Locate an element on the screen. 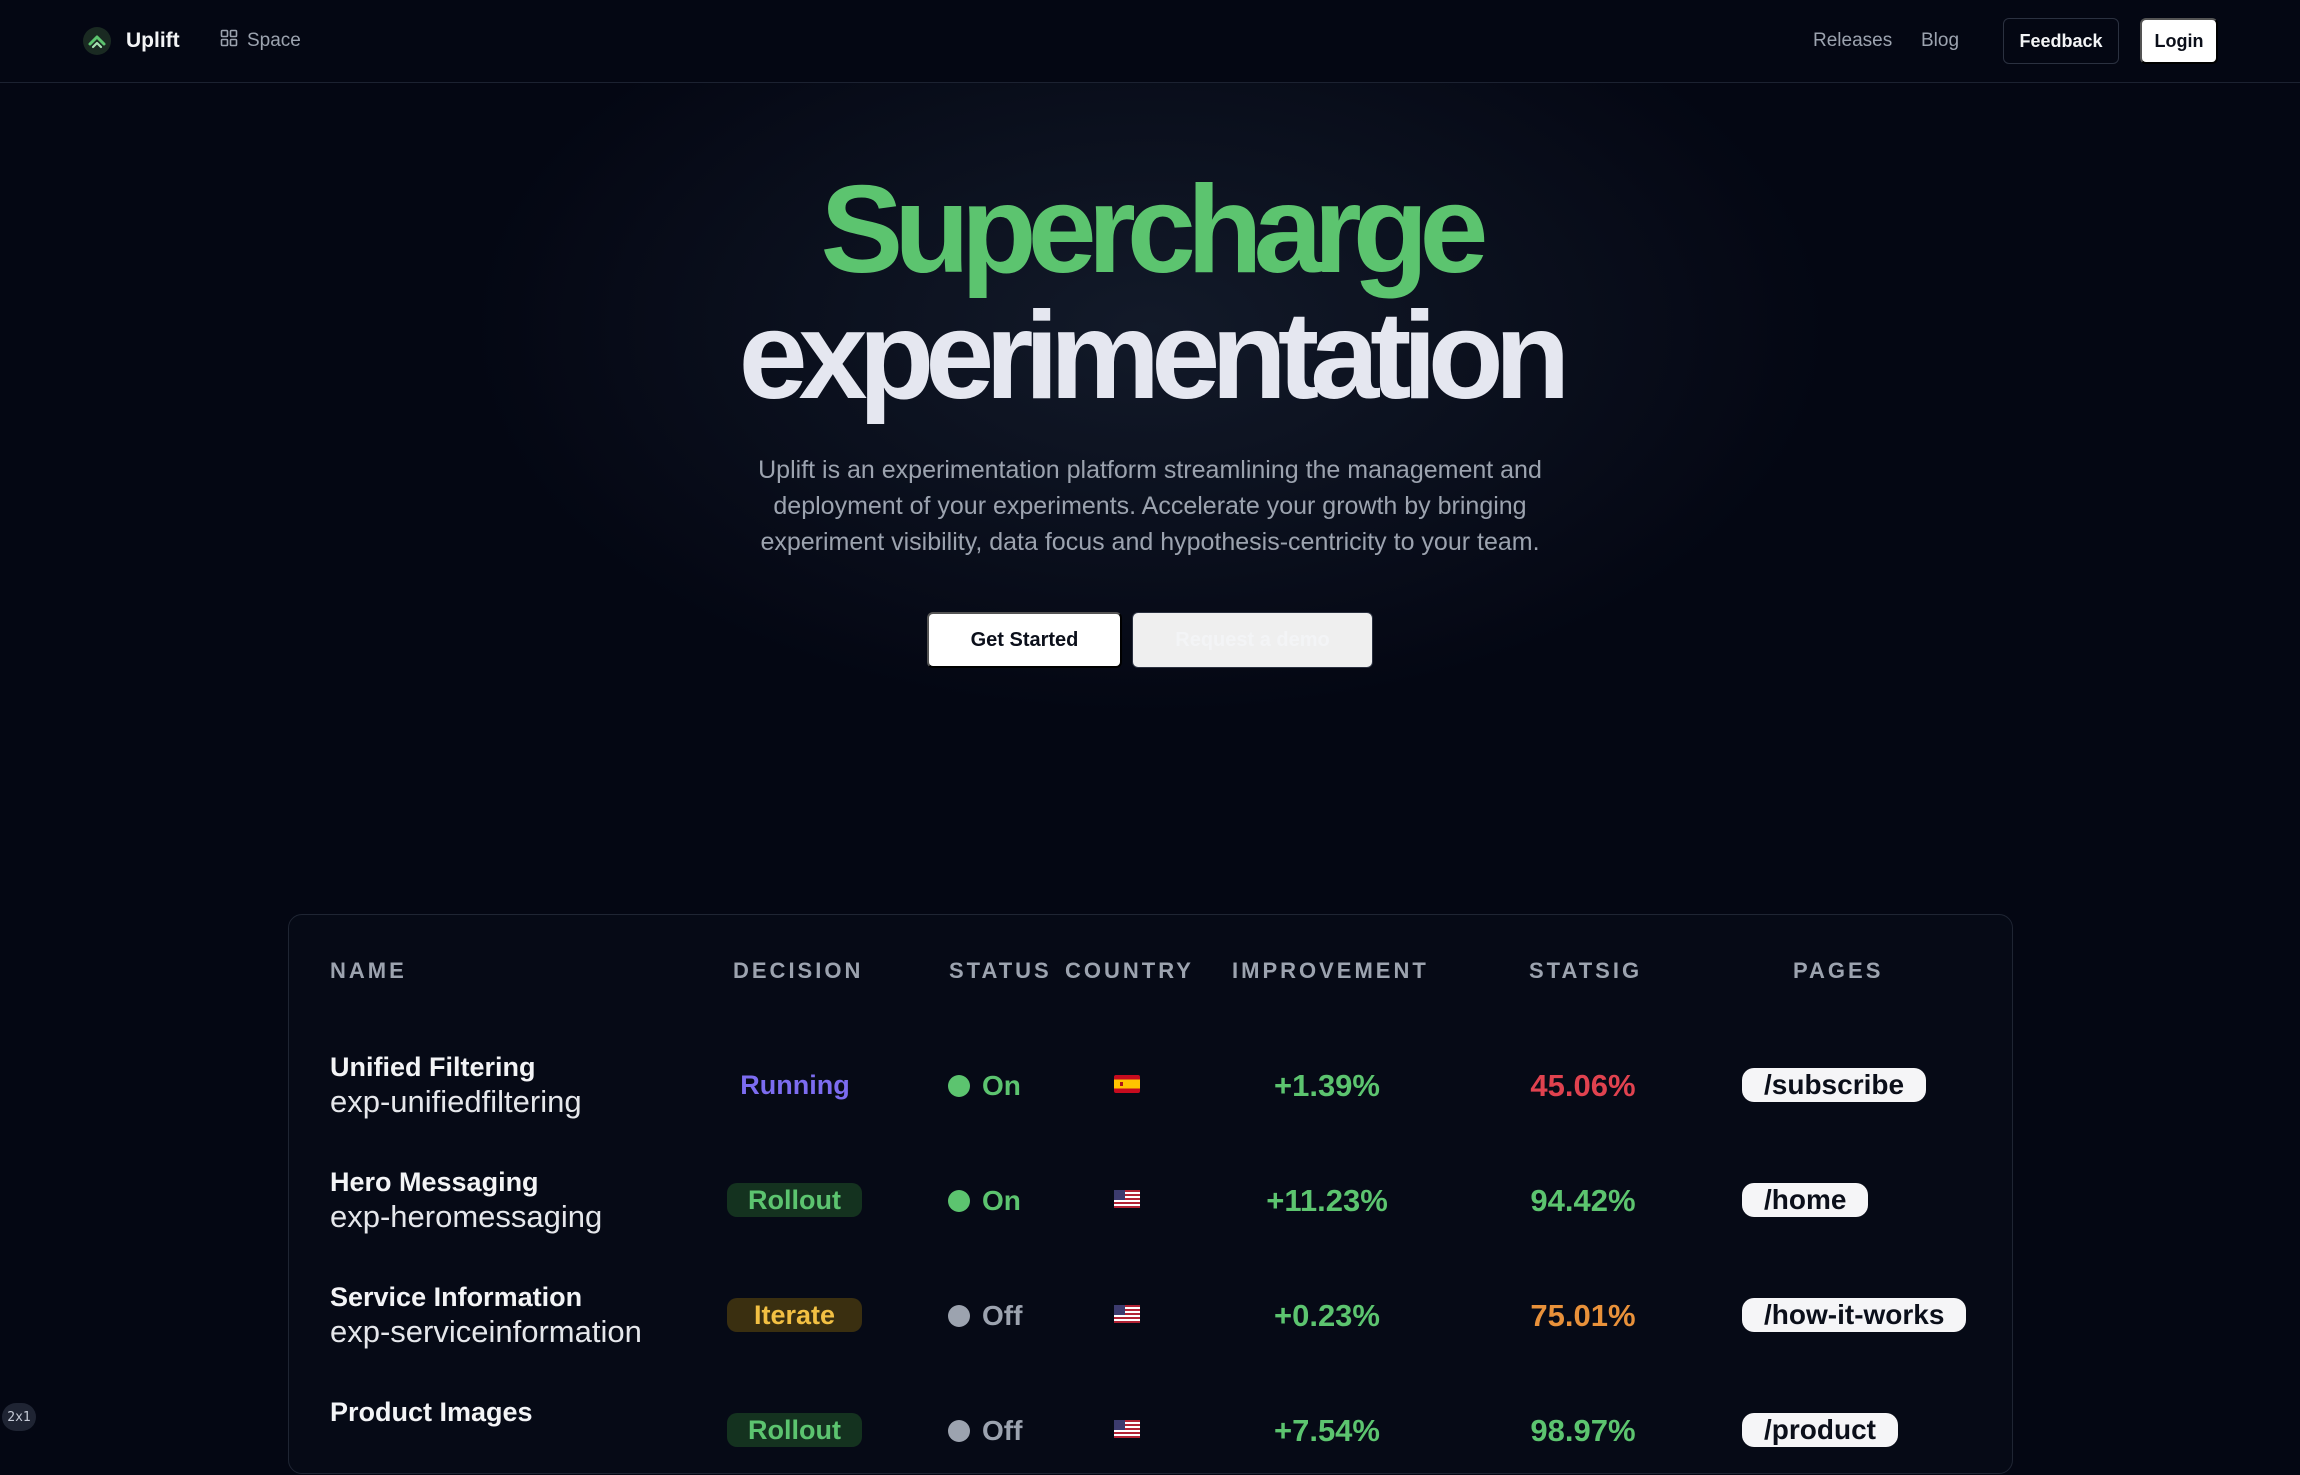 This screenshot has height=1475, width=2300. feedback-button: Feedback is located at coordinates (2061, 41).